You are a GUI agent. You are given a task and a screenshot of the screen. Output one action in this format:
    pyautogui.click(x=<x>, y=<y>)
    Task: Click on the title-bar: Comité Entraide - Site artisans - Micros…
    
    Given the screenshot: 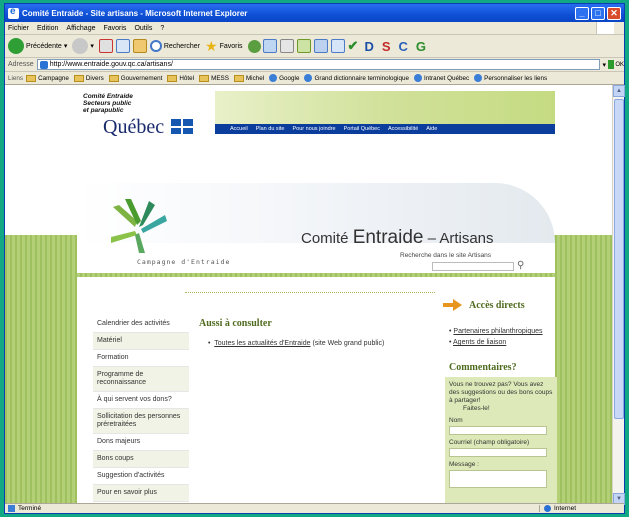 What is the action you would take?
    pyautogui.click(x=314, y=13)
    